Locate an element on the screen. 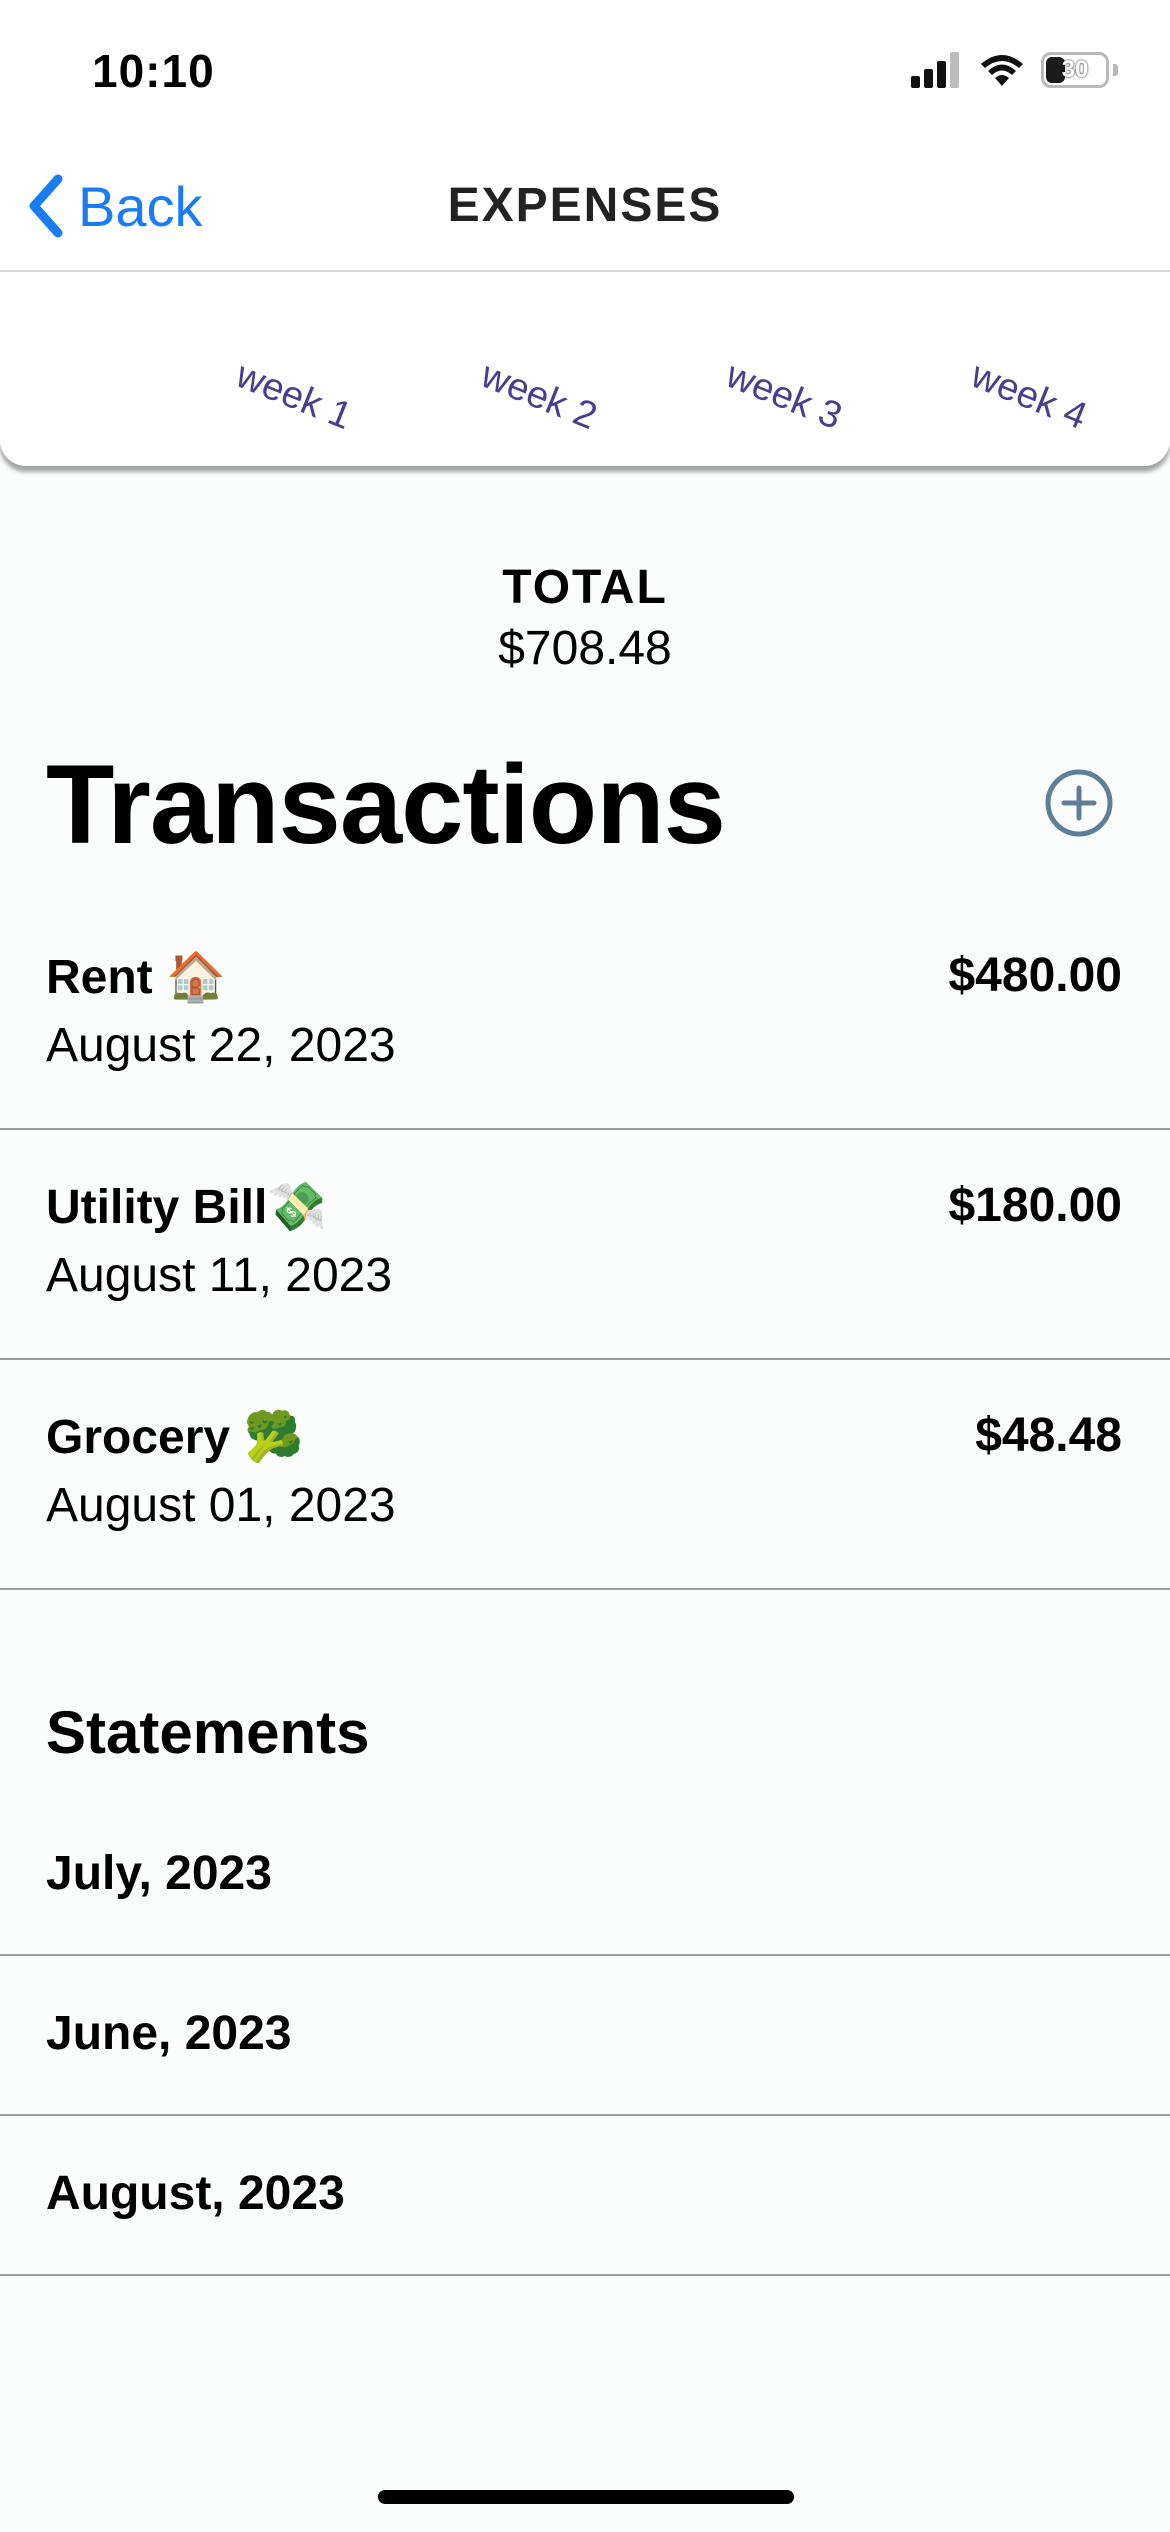  week-selector: week 1 week 2 week 3 week 4 is located at coordinates (585, 369).